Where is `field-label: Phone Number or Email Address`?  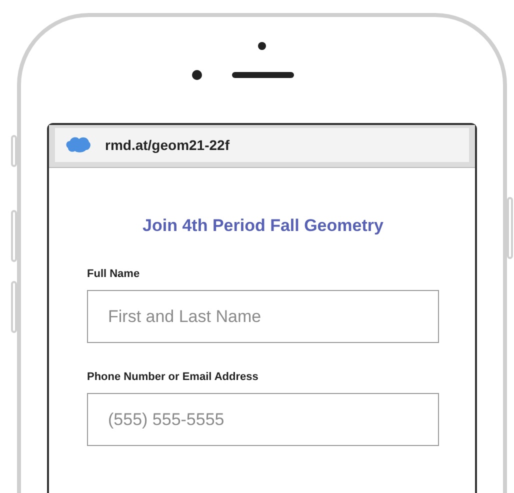
field-label: Phone Number or Email Address is located at coordinates (173, 377).